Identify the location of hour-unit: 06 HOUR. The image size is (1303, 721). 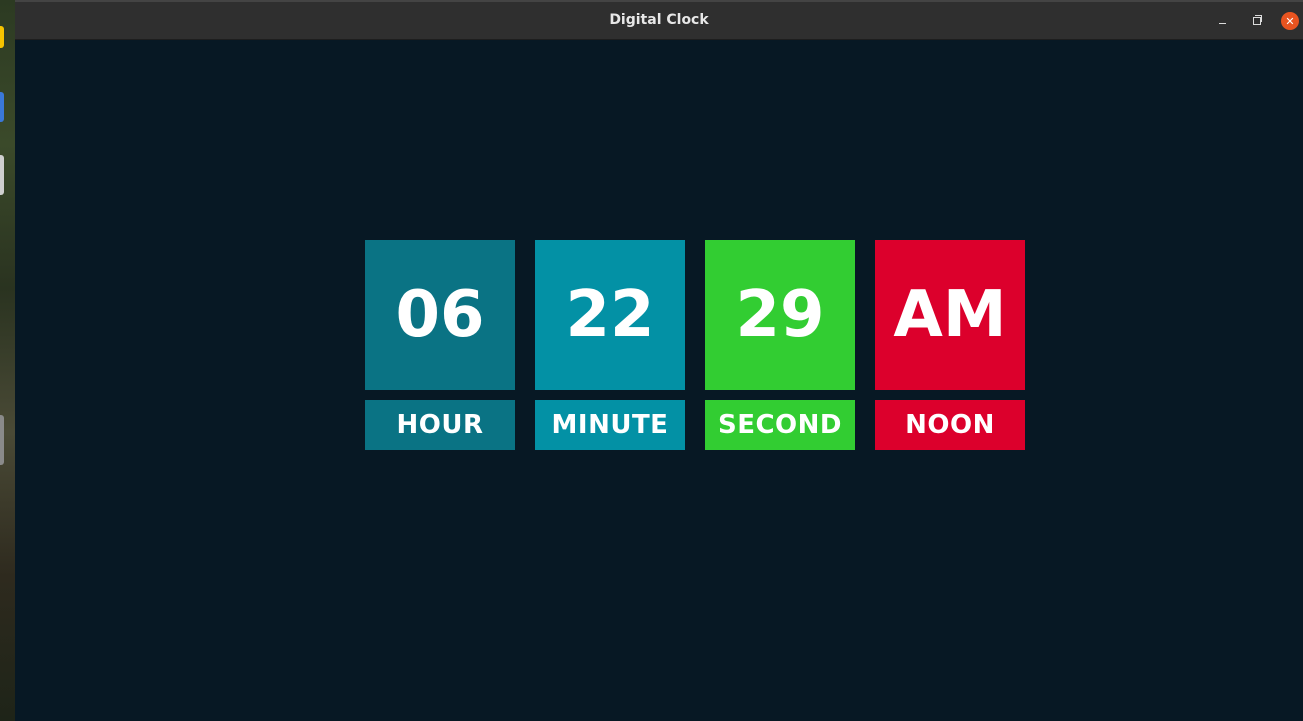
(440, 345).